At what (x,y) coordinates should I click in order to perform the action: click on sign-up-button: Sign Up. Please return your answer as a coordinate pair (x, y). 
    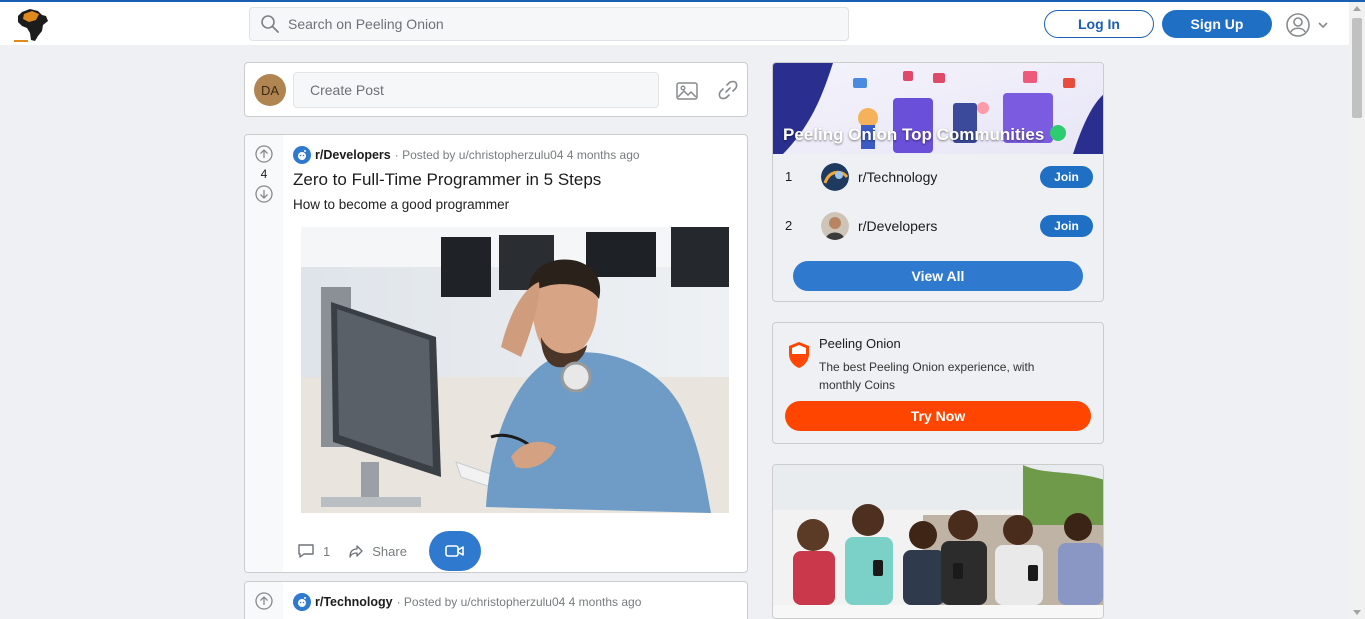
    Looking at the image, I should click on (1217, 24).